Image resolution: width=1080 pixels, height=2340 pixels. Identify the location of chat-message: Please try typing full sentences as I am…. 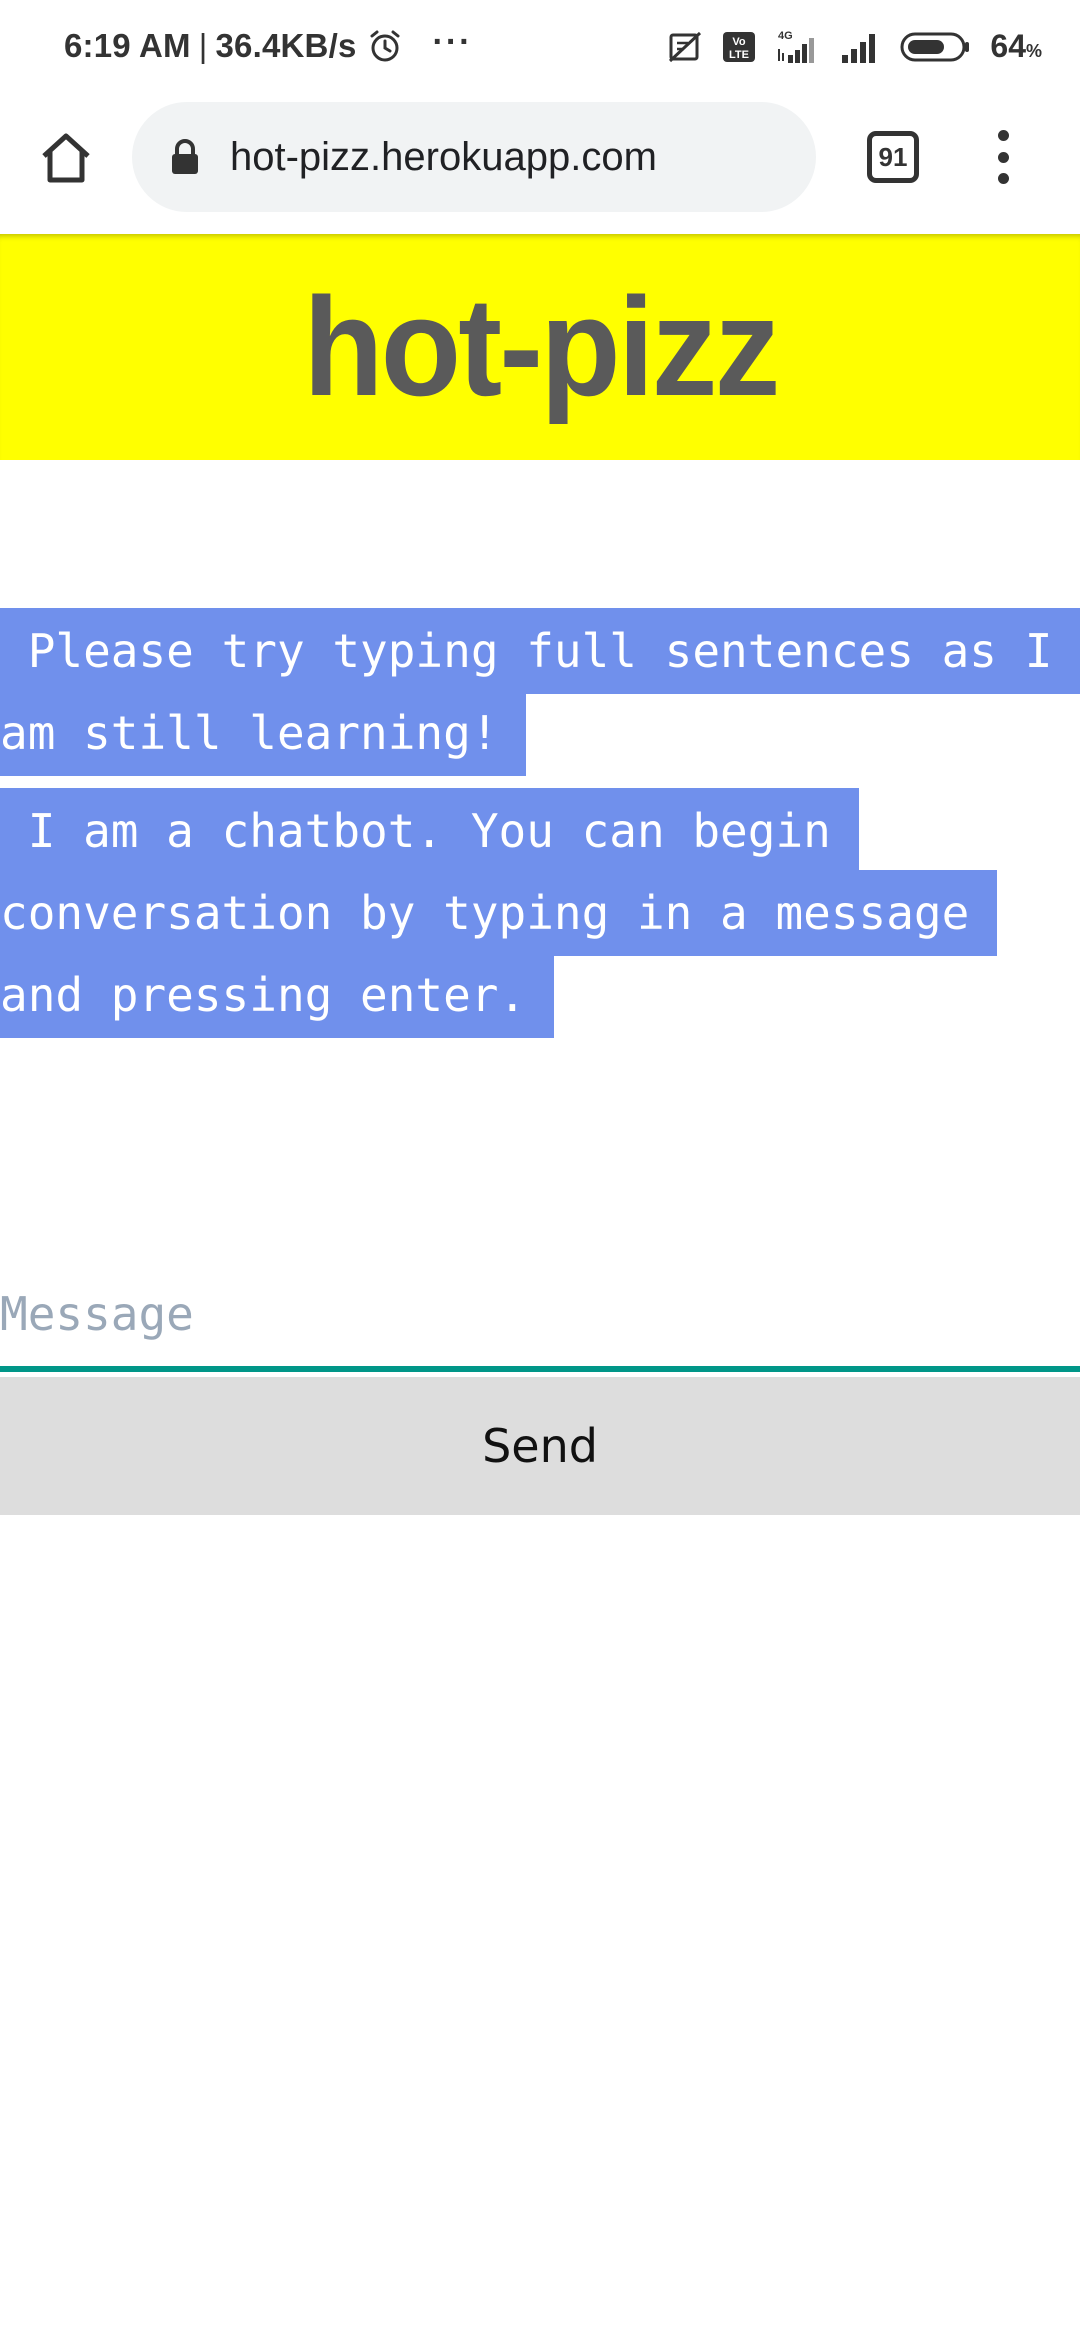
(540, 692).